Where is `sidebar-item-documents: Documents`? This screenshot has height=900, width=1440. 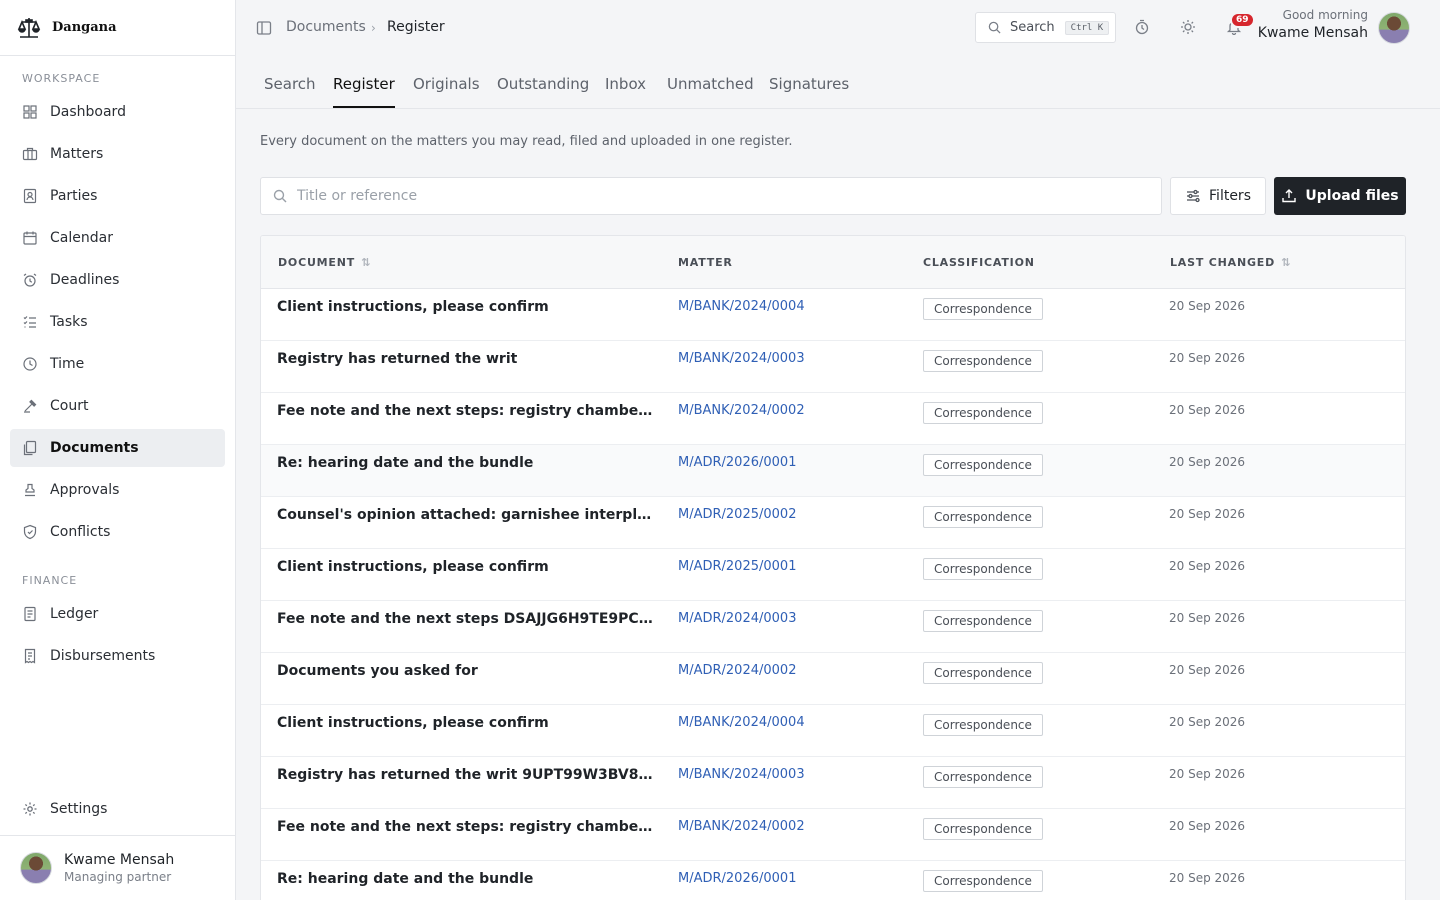
sidebar-item-documents: Documents is located at coordinates (117, 448).